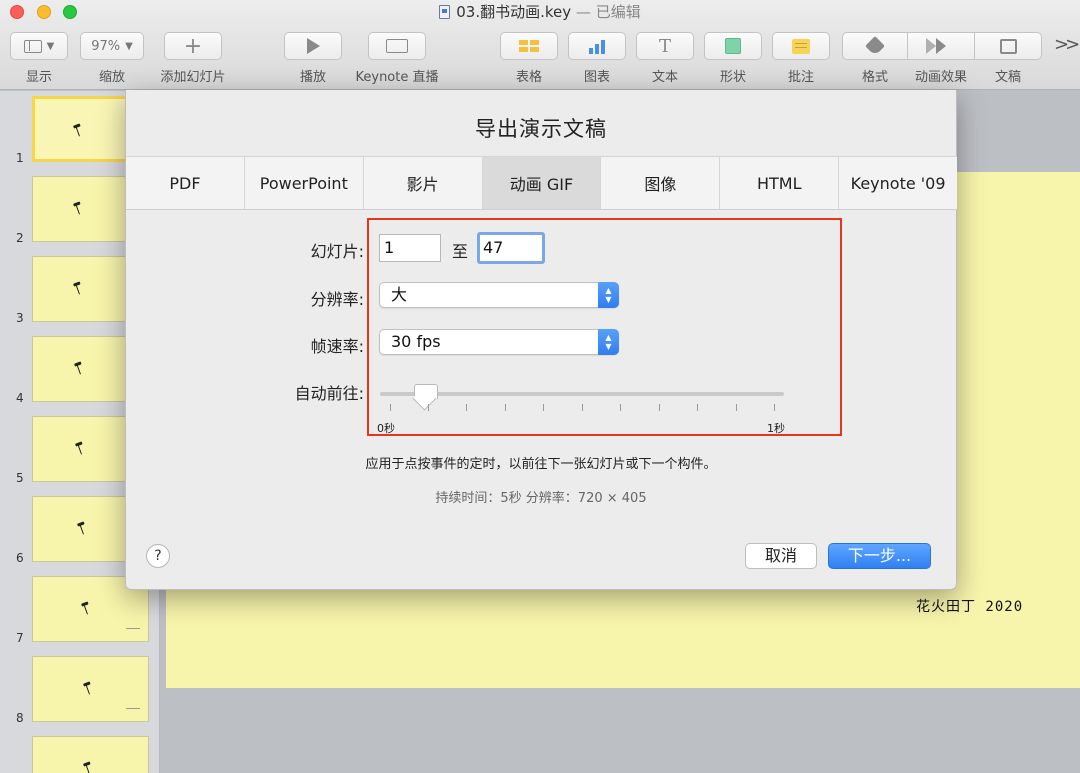  Describe the element at coordinates (397, 46) in the screenshot. I see `keynote-live-button` at that location.